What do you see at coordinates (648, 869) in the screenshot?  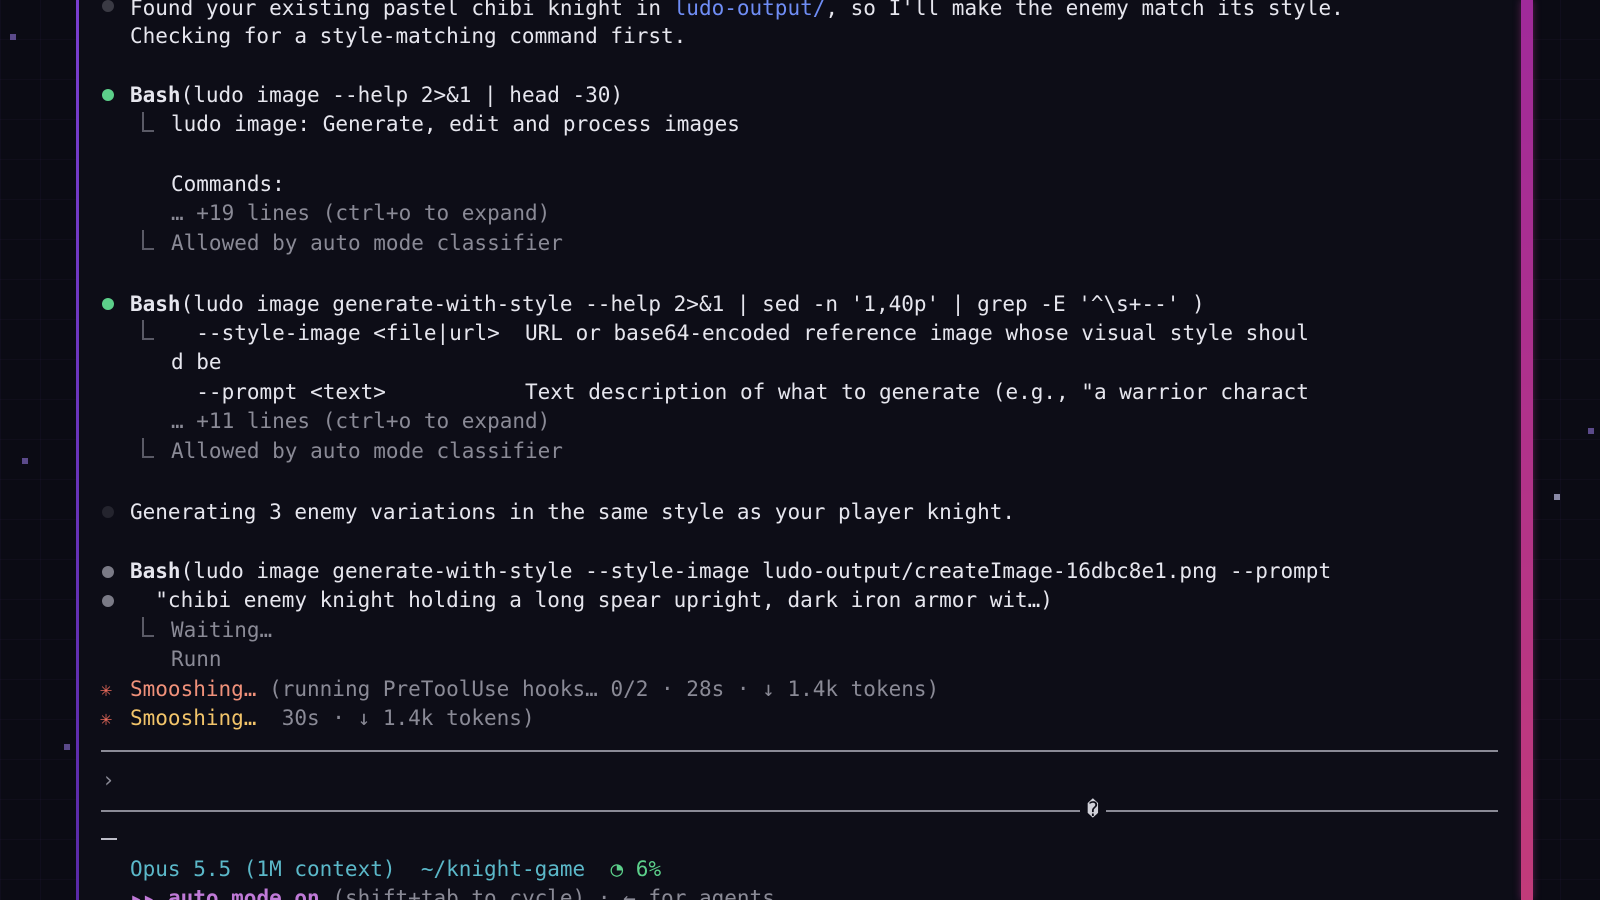 I see `context-percent: 6%` at bounding box center [648, 869].